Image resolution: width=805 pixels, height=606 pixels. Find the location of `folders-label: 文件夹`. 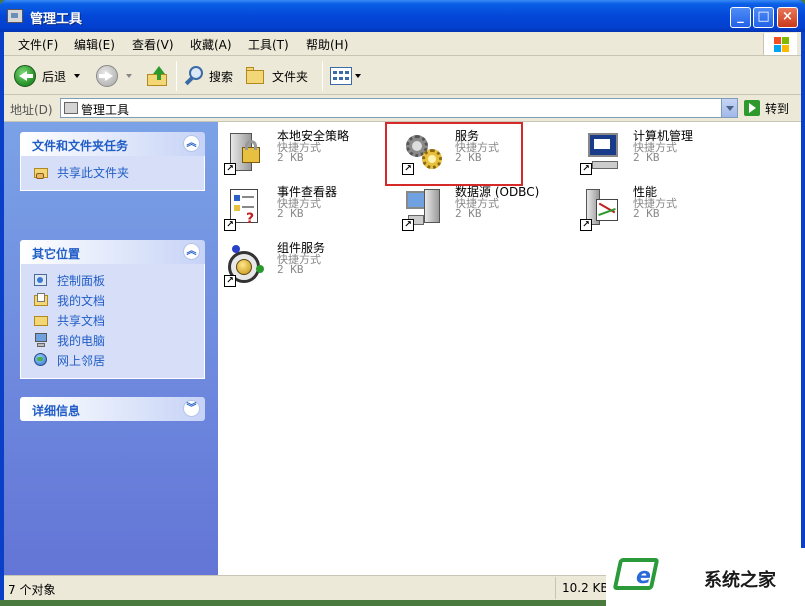

folders-label: 文件夹 is located at coordinates (290, 76).